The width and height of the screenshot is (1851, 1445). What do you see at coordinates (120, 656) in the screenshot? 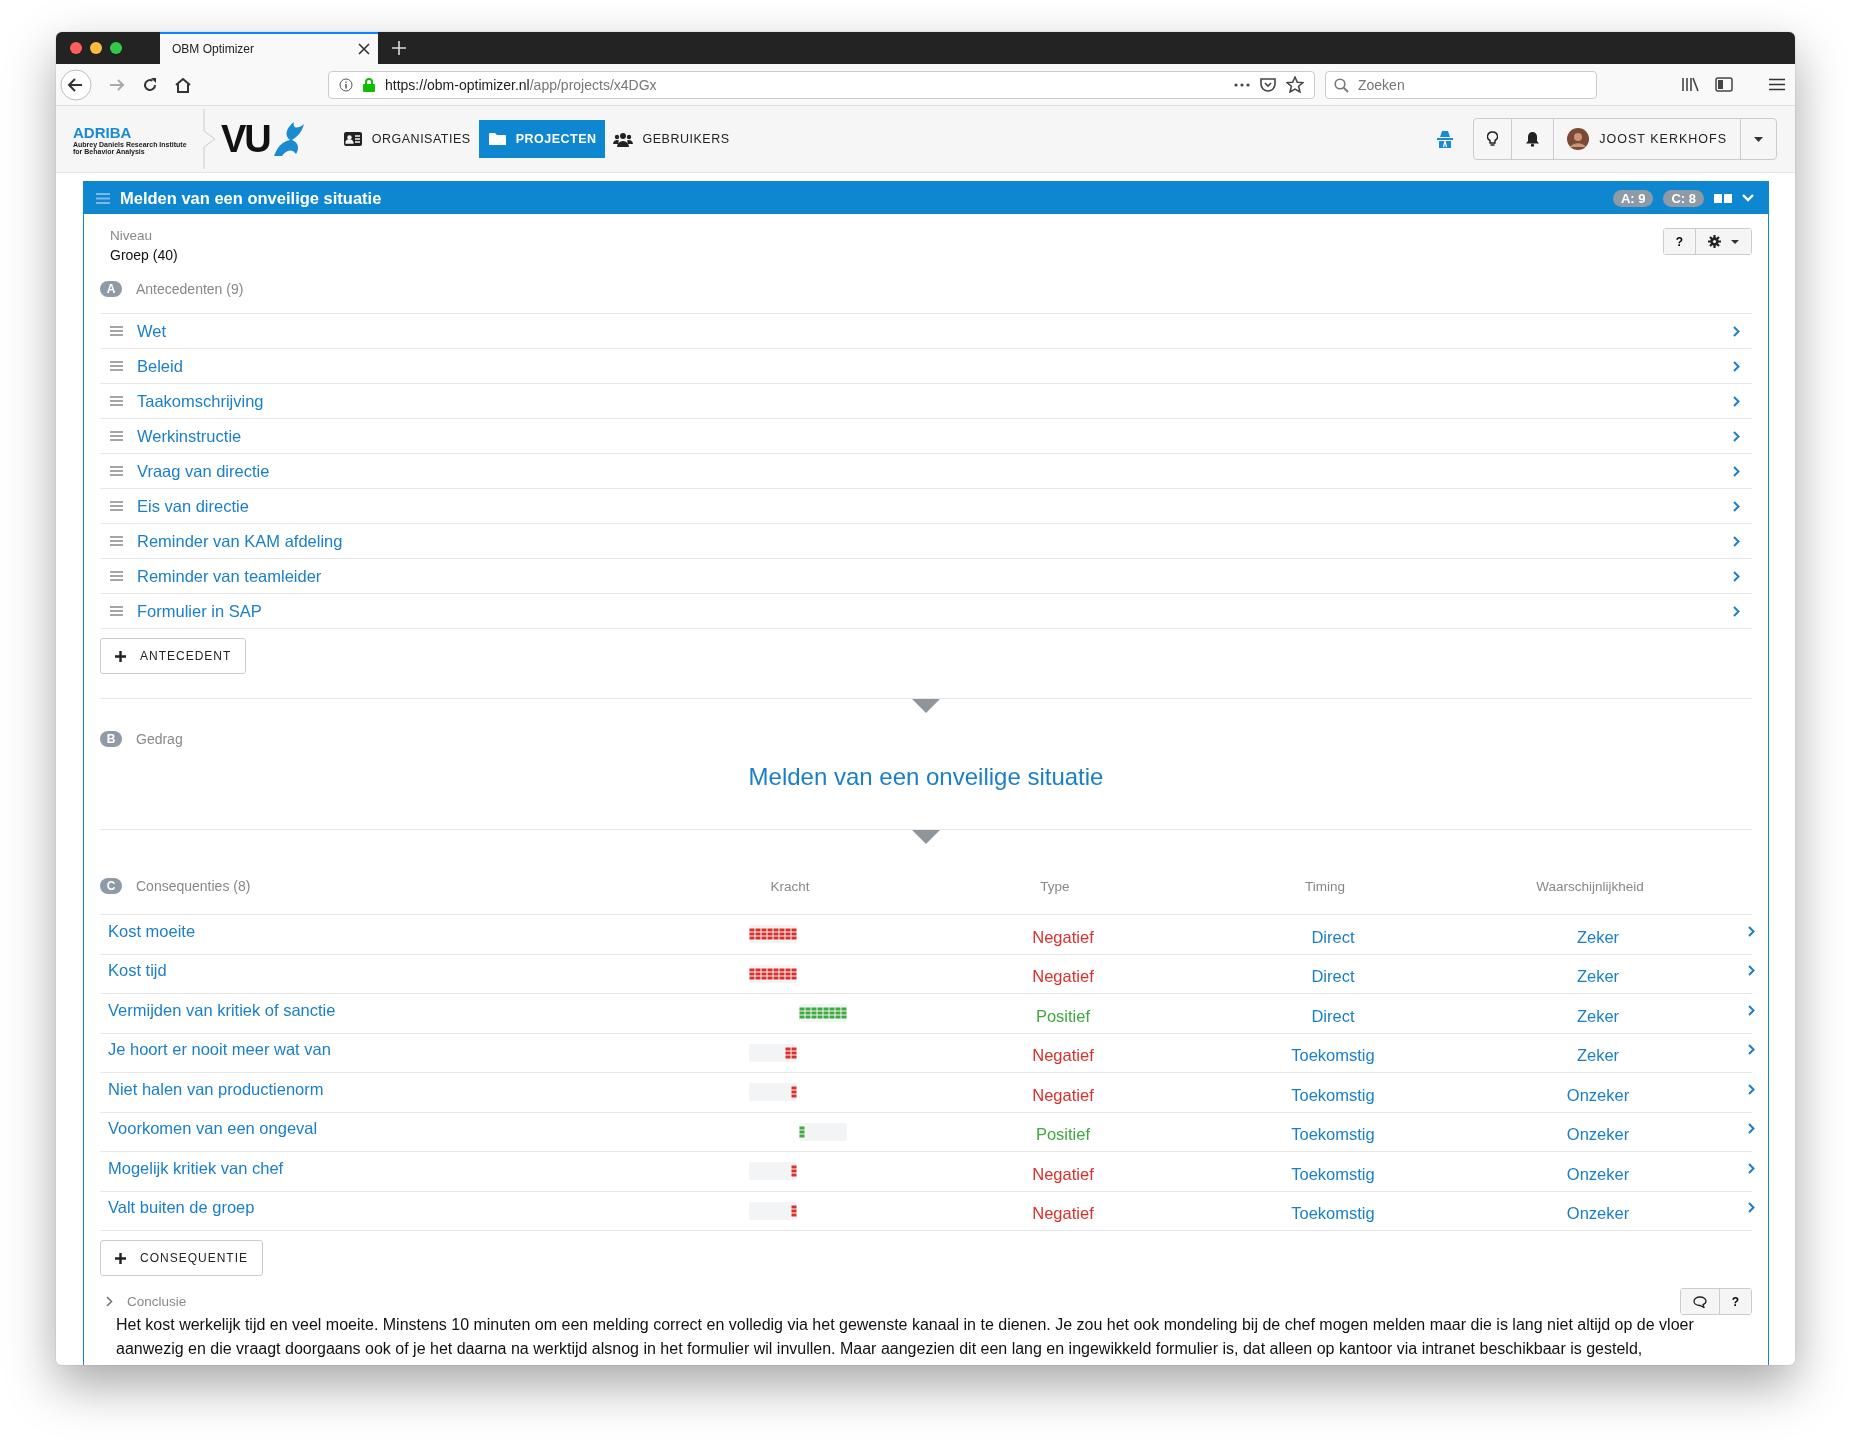
I see `plus-icon` at bounding box center [120, 656].